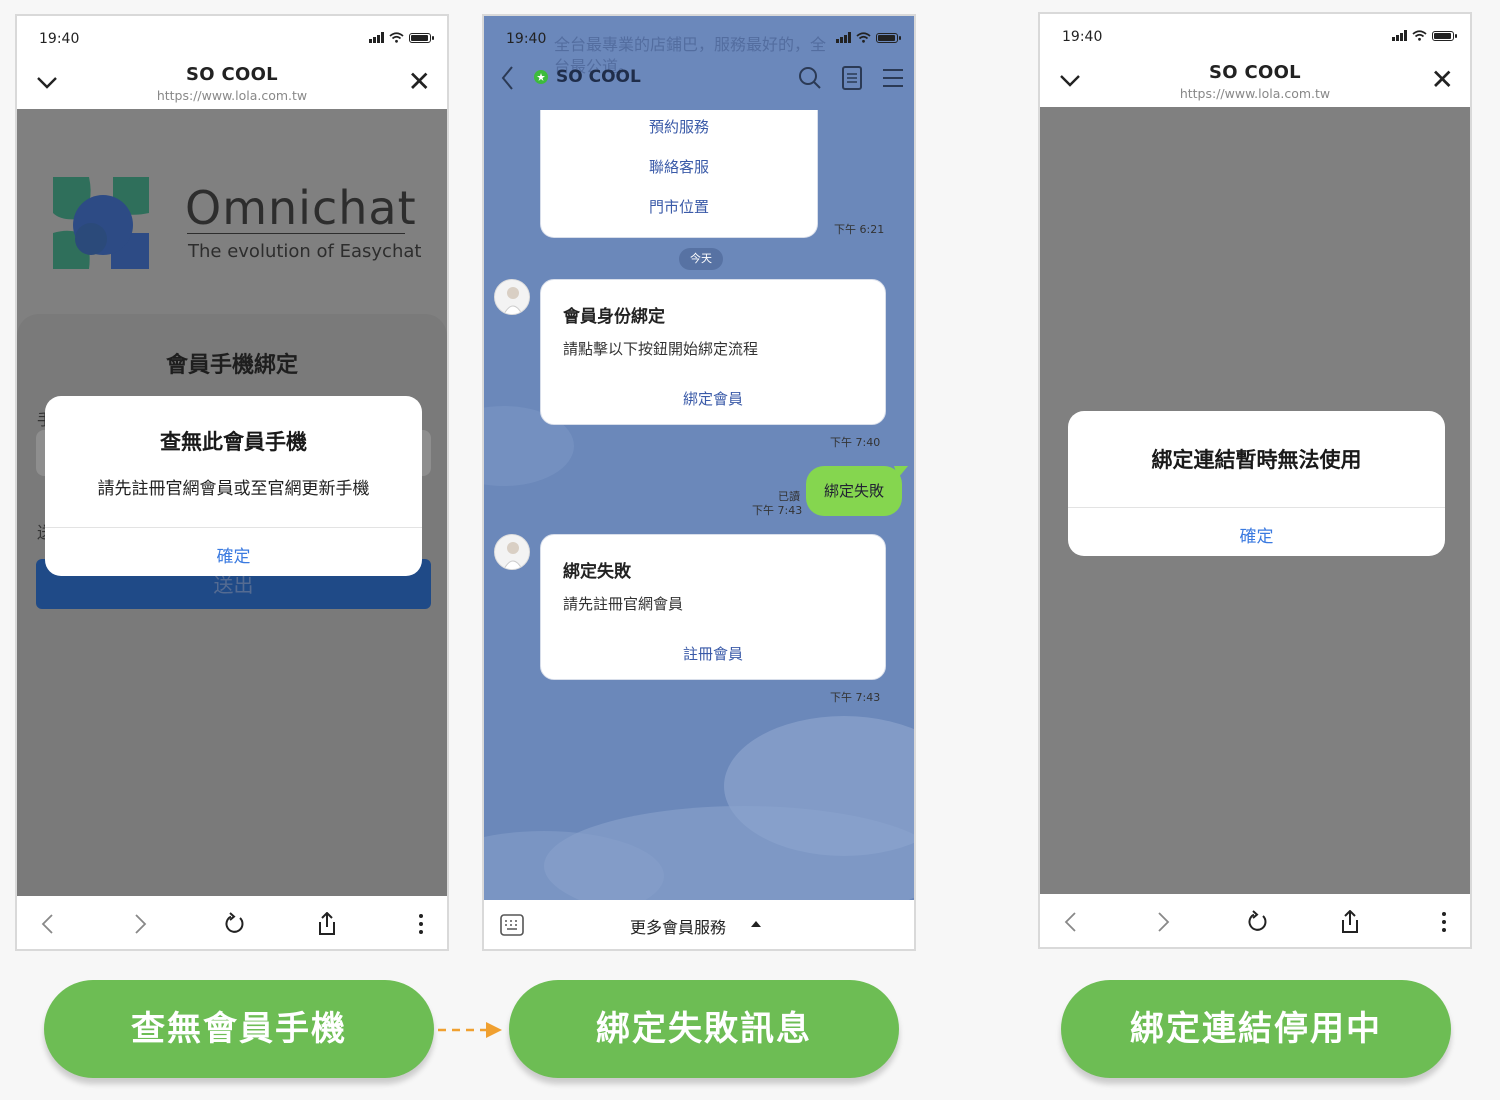  What do you see at coordinates (470, 1030) in the screenshot?
I see `flow-arrow-icon` at bounding box center [470, 1030].